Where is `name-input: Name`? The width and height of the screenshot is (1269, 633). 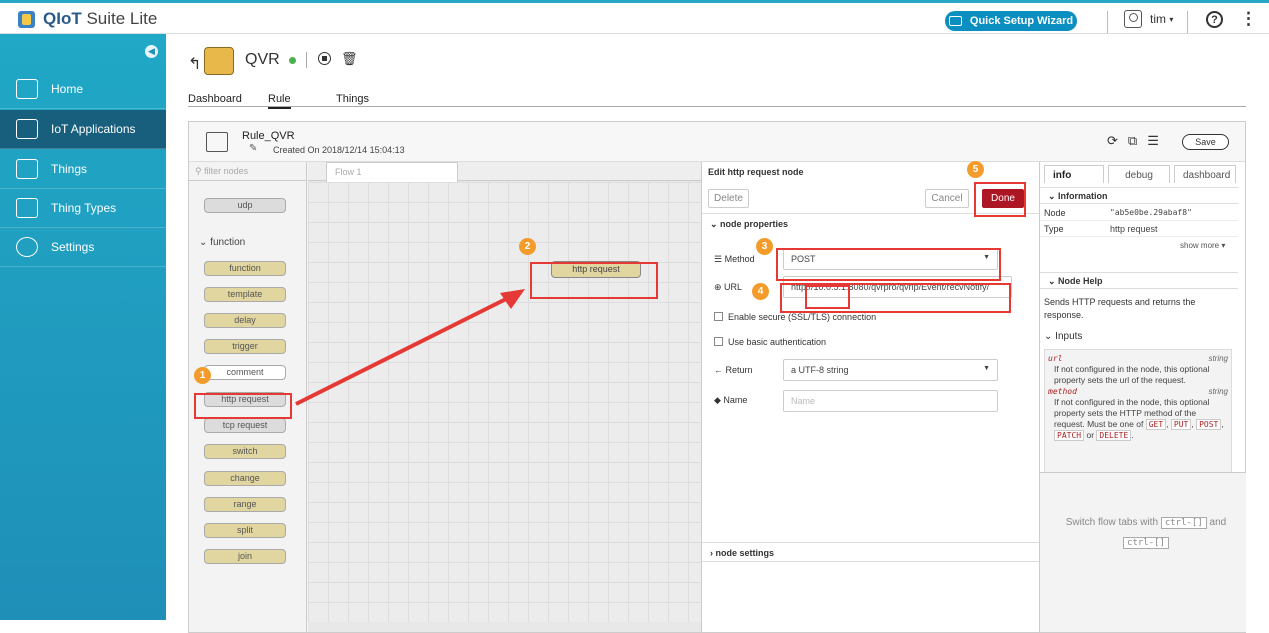 name-input: Name is located at coordinates (890, 401).